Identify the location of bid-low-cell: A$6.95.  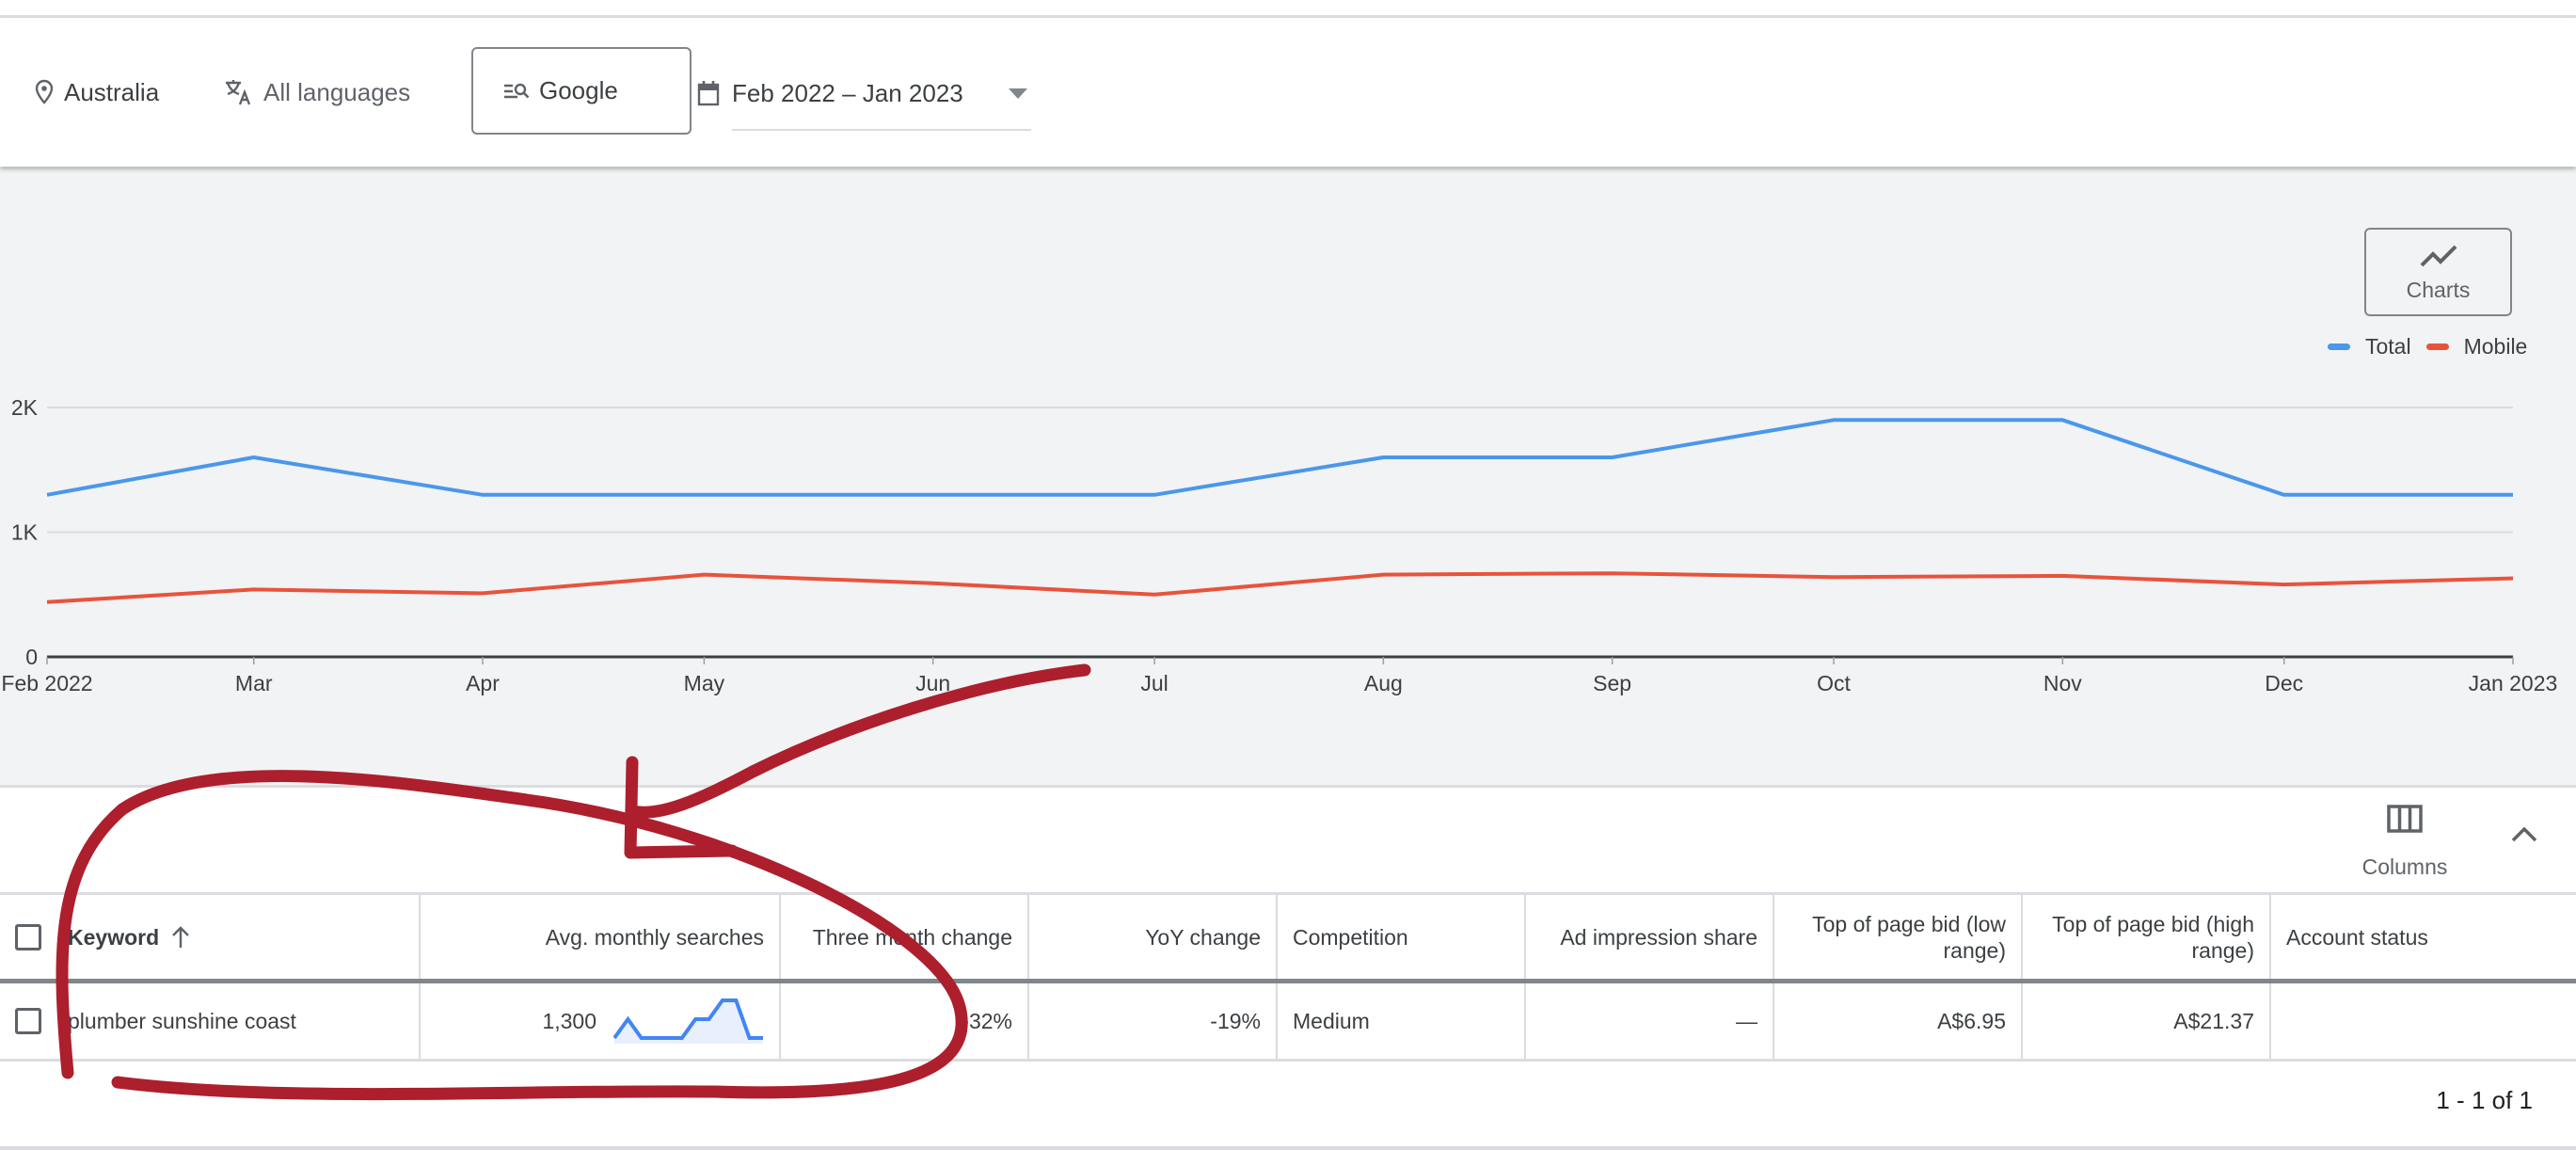
(1898, 1021).